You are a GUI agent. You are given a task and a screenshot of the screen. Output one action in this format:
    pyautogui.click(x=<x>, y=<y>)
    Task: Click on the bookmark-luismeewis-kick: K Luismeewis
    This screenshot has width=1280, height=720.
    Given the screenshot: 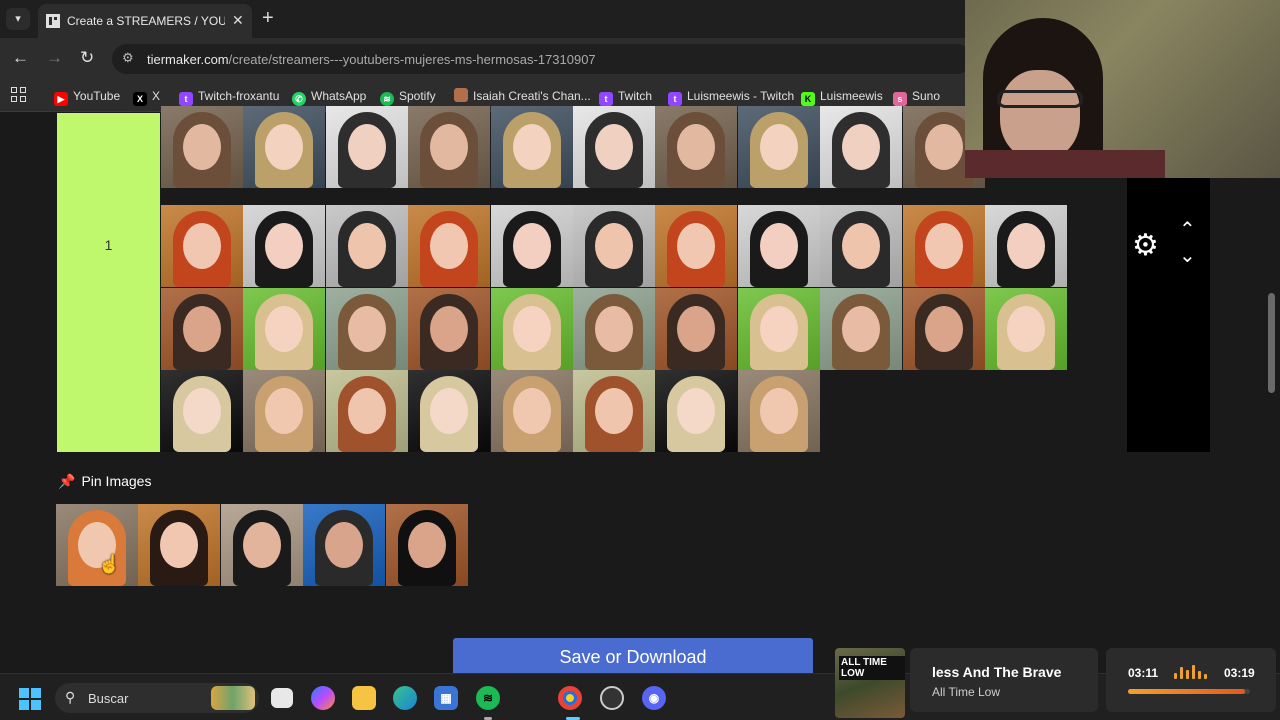 What is the action you would take?
    pyautogui.click(x=842, y=96)
    